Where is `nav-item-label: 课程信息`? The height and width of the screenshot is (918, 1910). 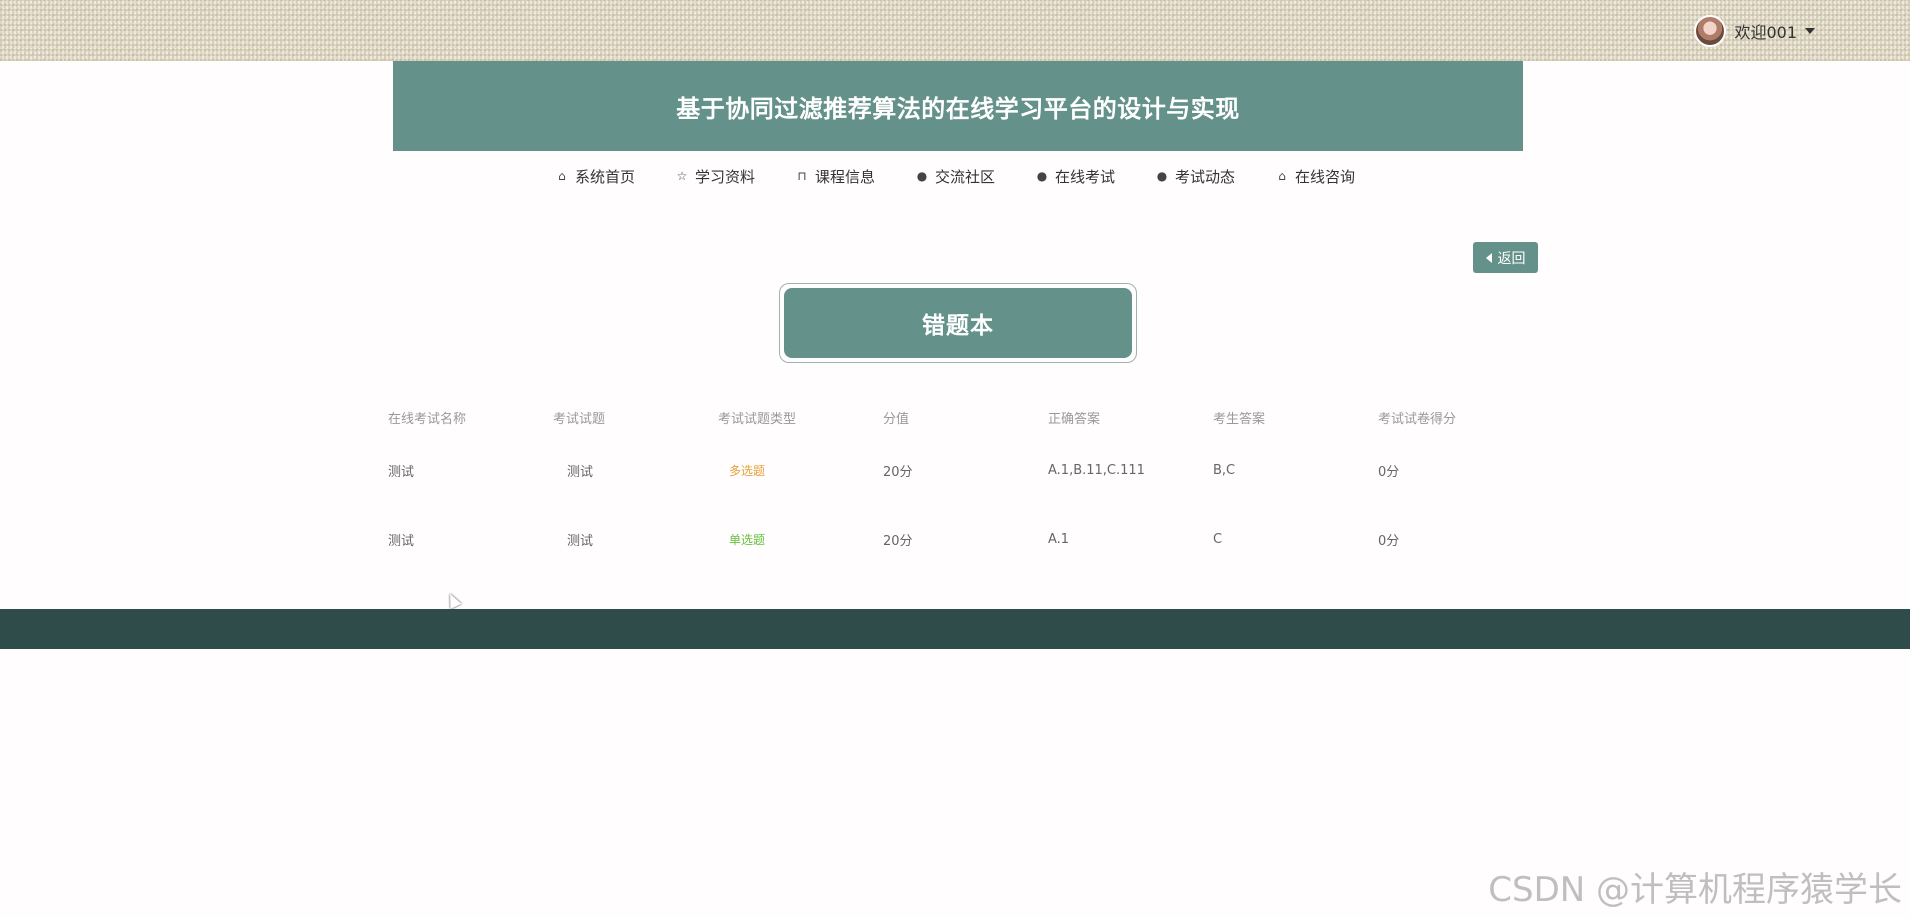
nav-item-label: 课程信息 is located at coordinates (845, 176).